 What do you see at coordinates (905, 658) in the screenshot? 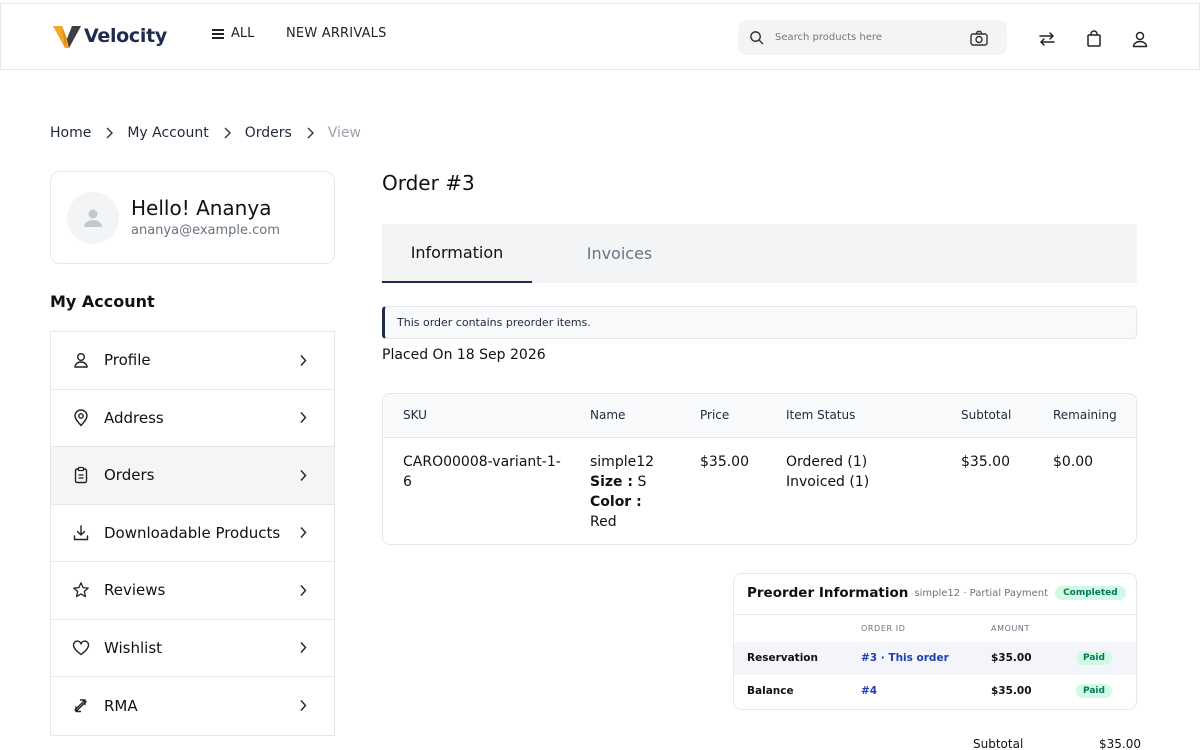
I see `order-link: #3 · This order` at bounding box center [905, 658].